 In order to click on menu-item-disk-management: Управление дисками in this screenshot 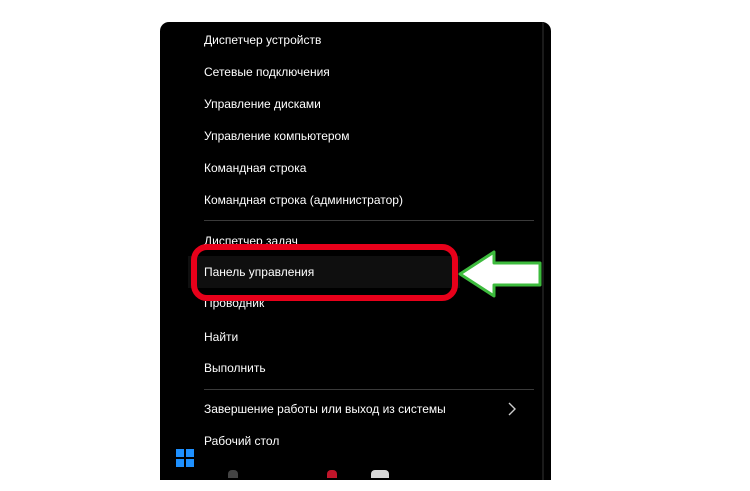, I will do `click(369, 104)`.